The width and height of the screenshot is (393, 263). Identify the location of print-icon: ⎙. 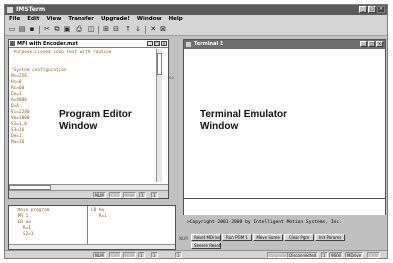
(79, 29).